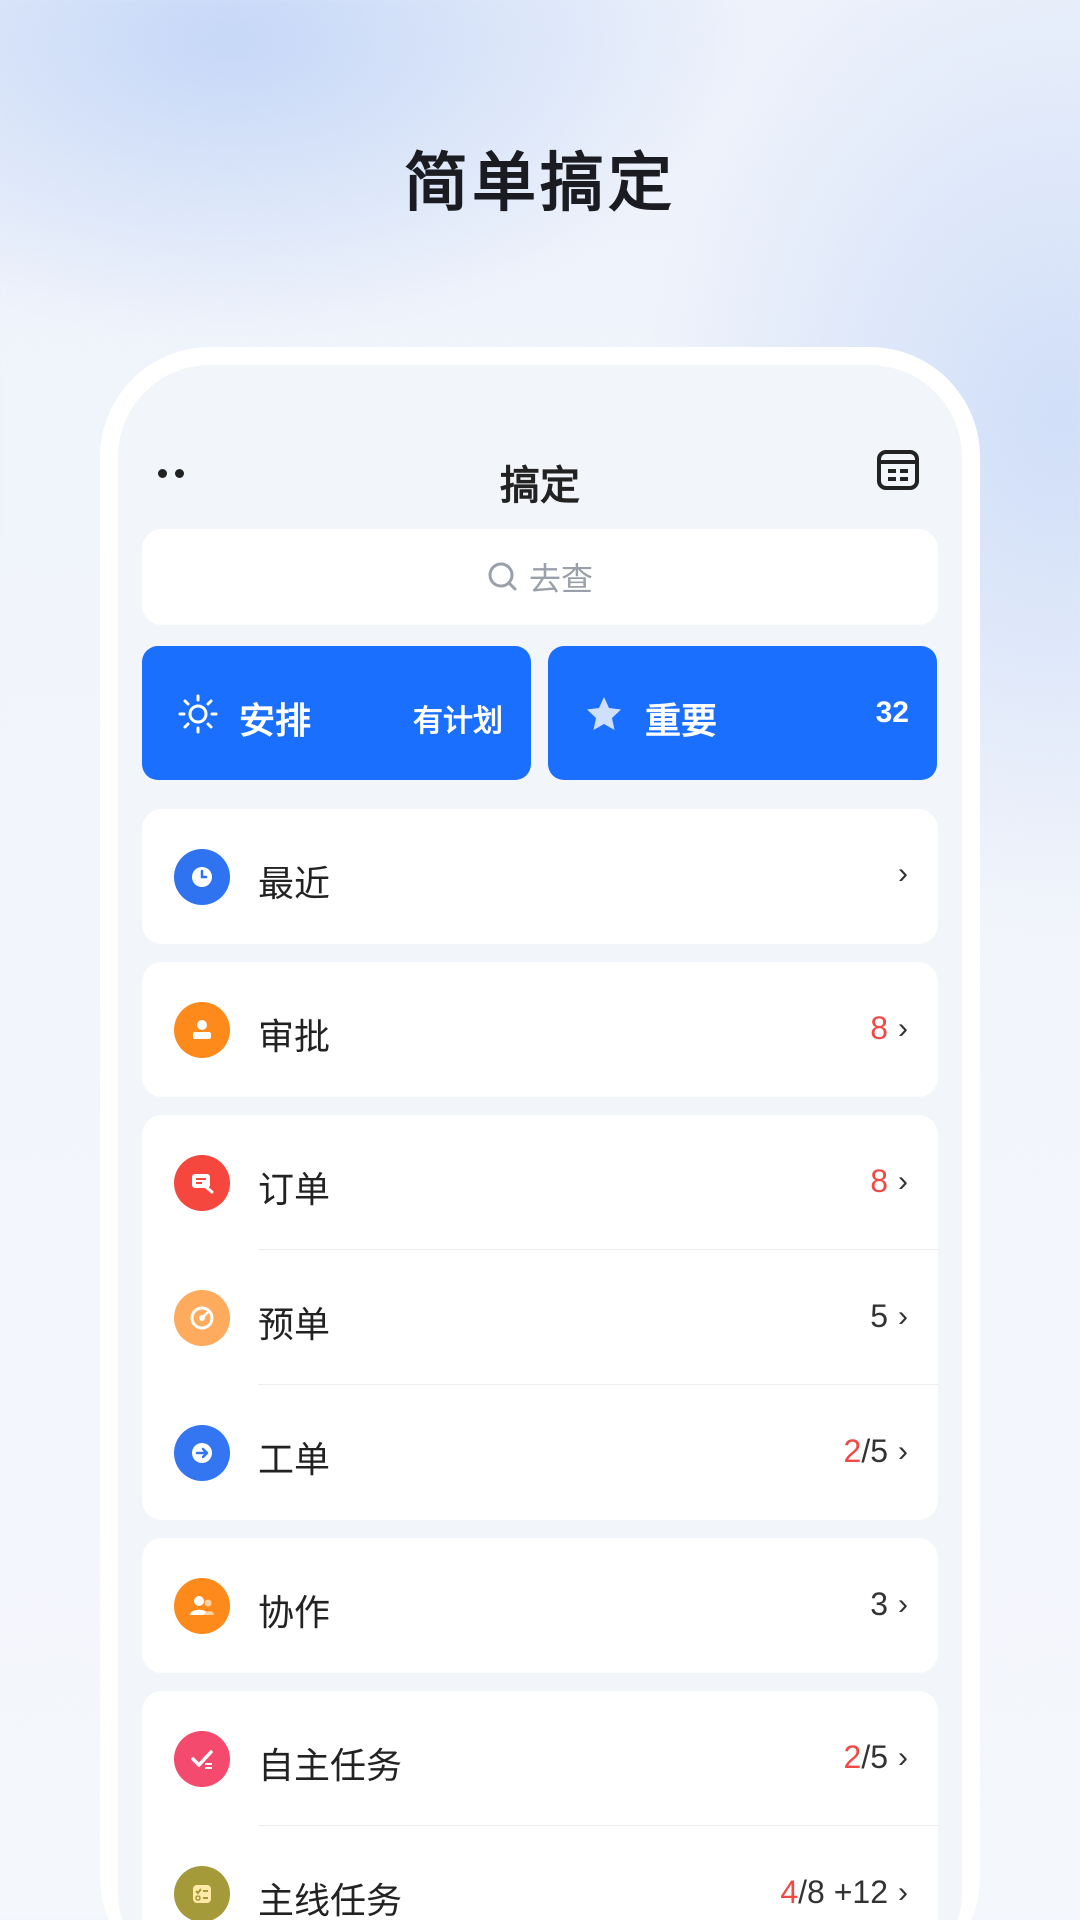  I want to click on count: /8 +12, so click(843, 1892).